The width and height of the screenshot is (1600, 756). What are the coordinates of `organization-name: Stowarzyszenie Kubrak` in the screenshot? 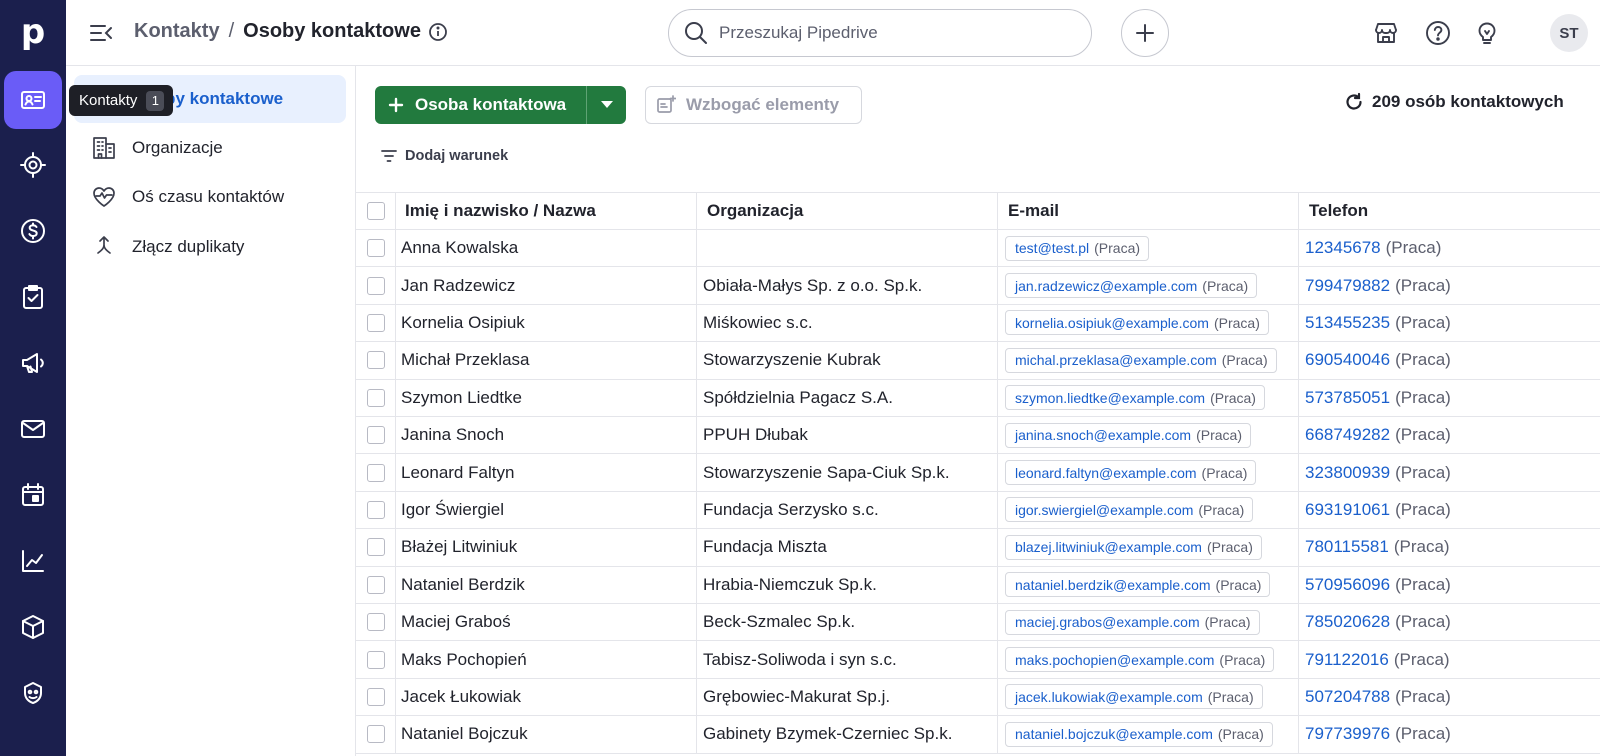 It's located at (848, 360).